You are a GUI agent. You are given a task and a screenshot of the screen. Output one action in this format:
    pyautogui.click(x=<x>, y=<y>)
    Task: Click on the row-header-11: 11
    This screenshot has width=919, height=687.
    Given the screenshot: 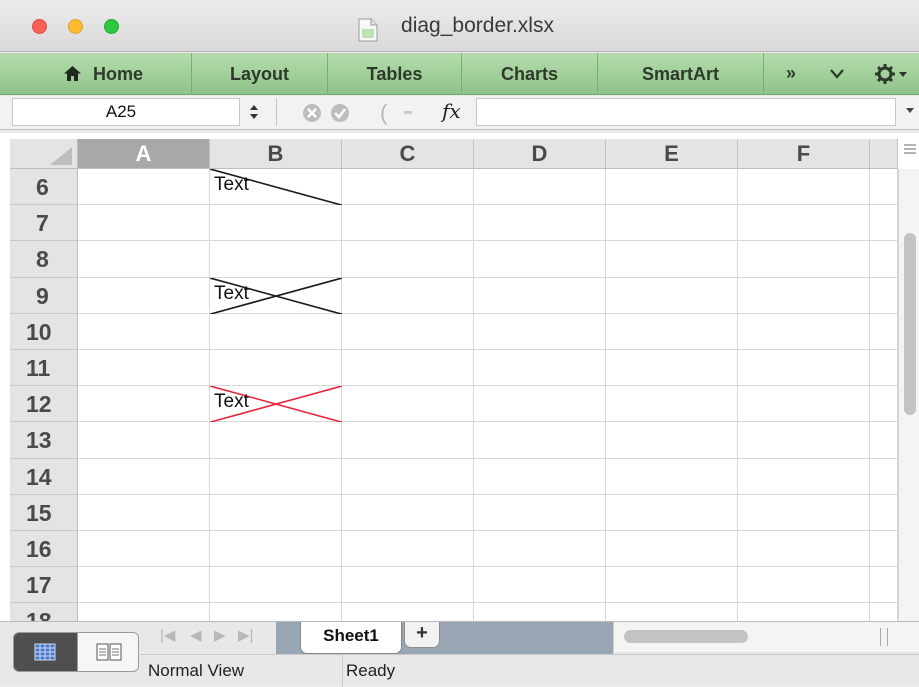 What is the action you would take?
    pyautogui.click(x=44, y=368)
    